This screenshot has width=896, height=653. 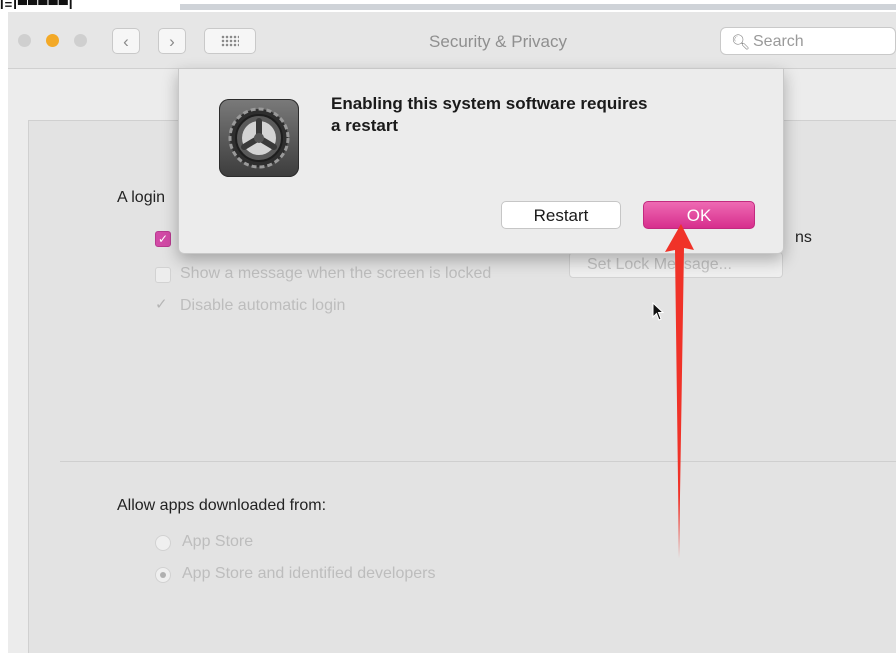 I want to click on window-toolbar: ‹ › Security & Privacy 🔍︎, so click(x=452, y=40).